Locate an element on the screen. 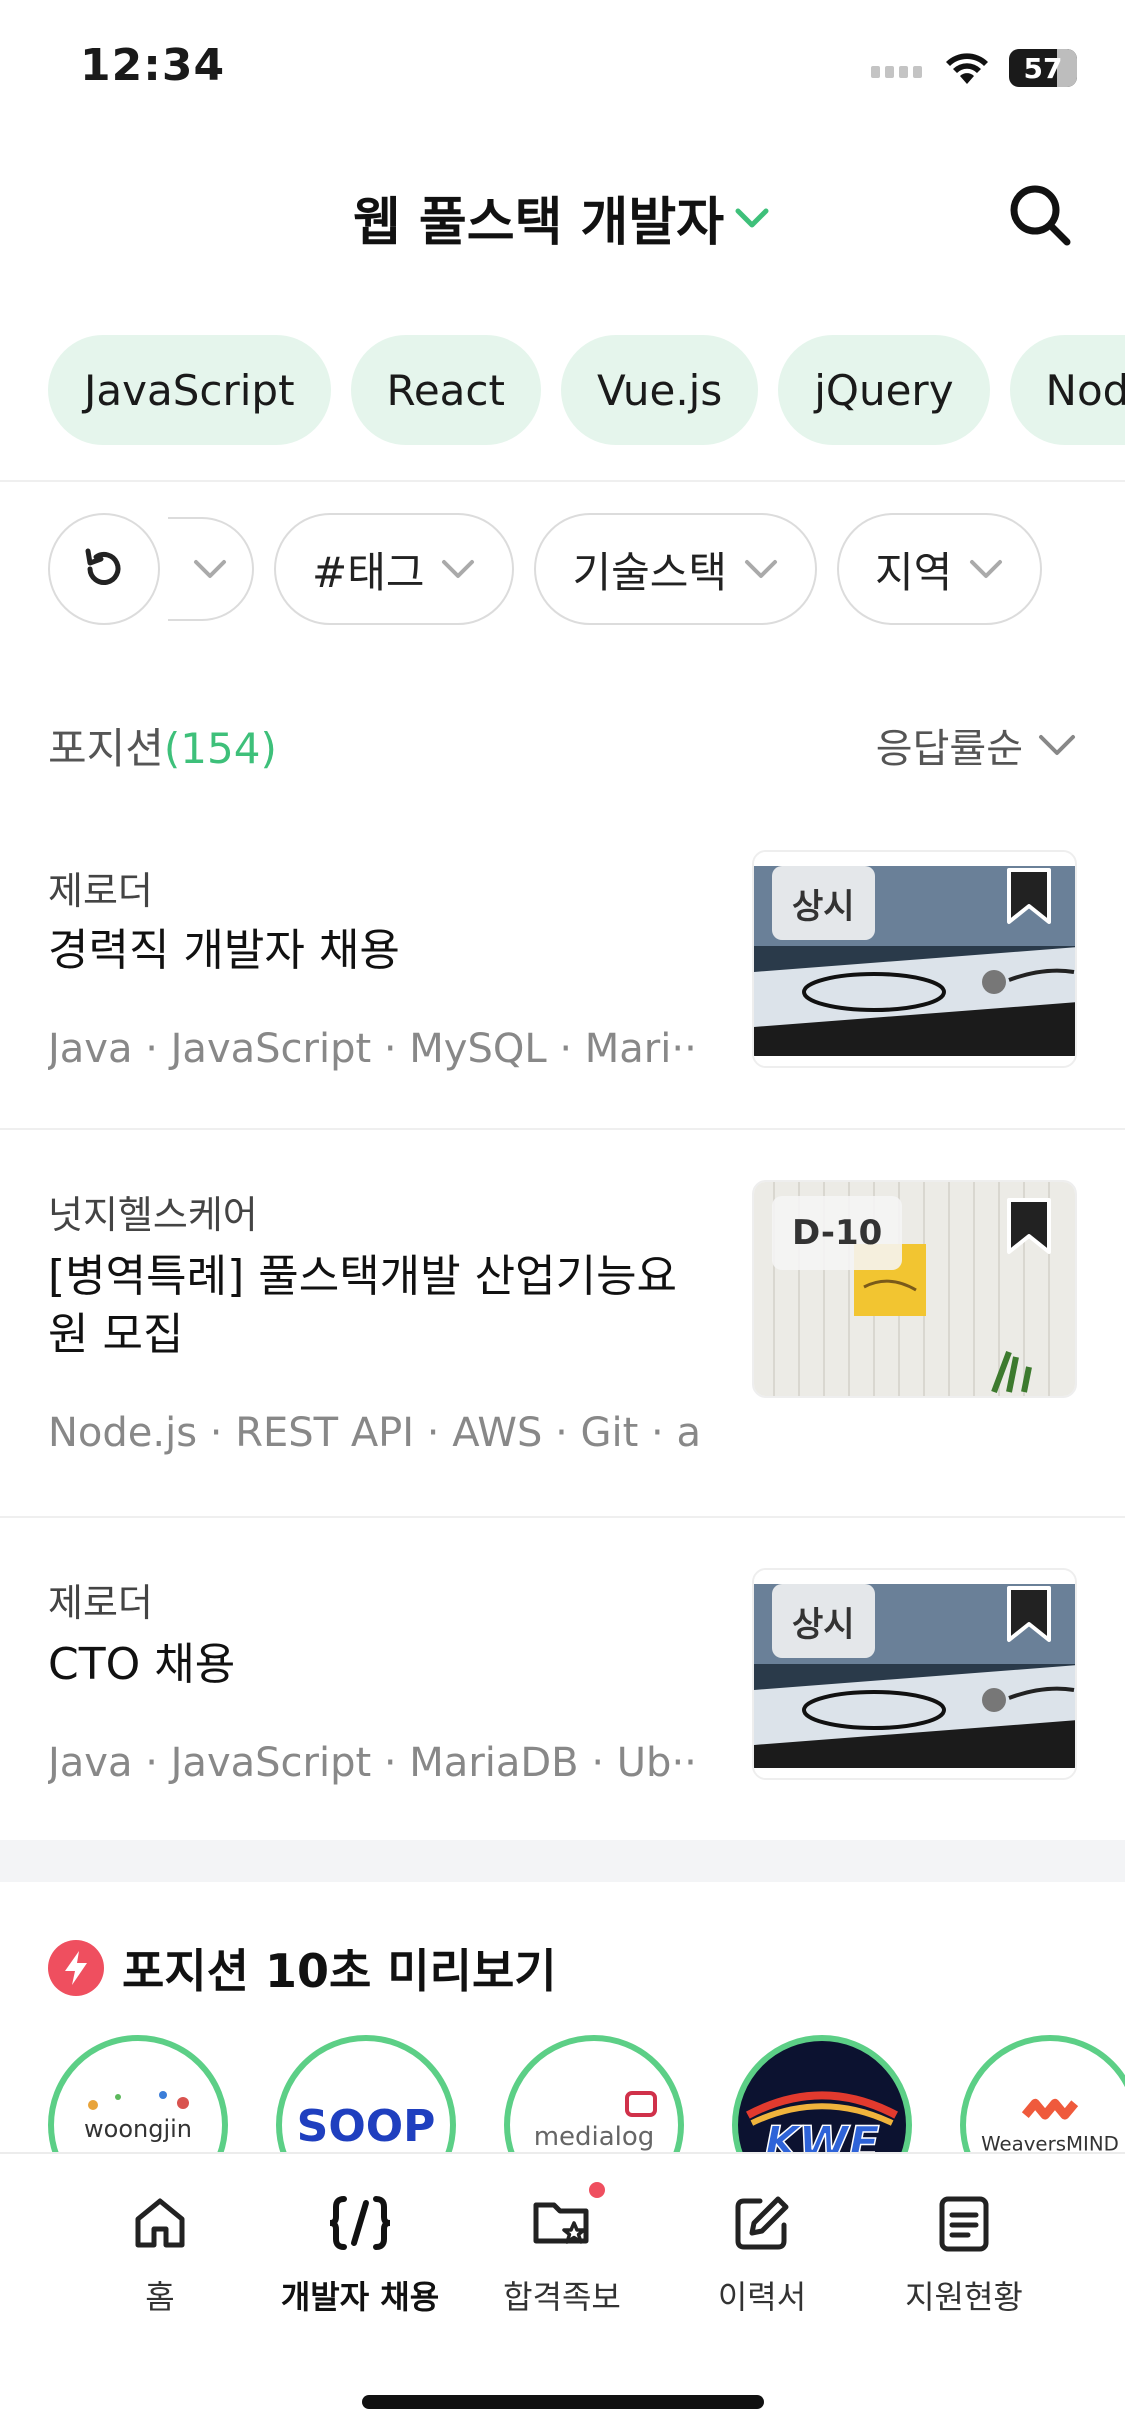  woongjin-logo: woongjin is located at coordinates (138, 2117).